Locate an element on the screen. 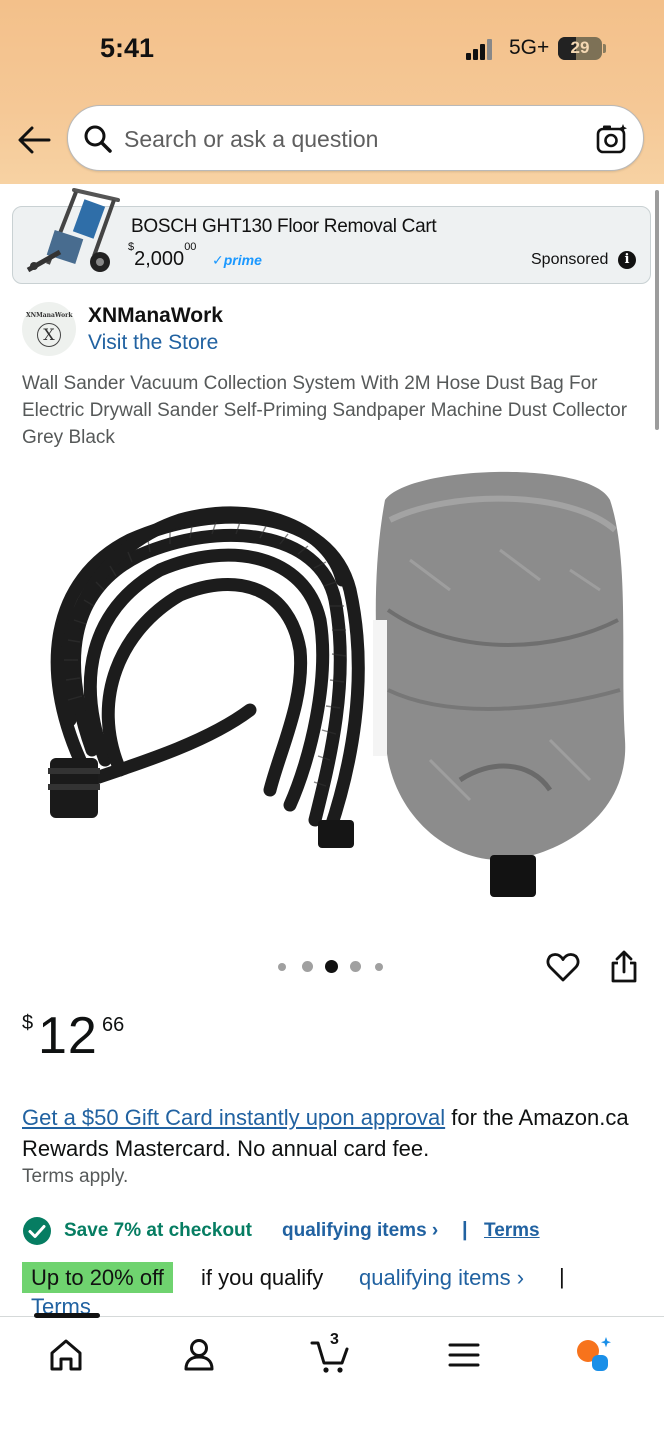 This screenshot has height=1440, width=664. battery-level: 29 is located at coordinates (580, 47).